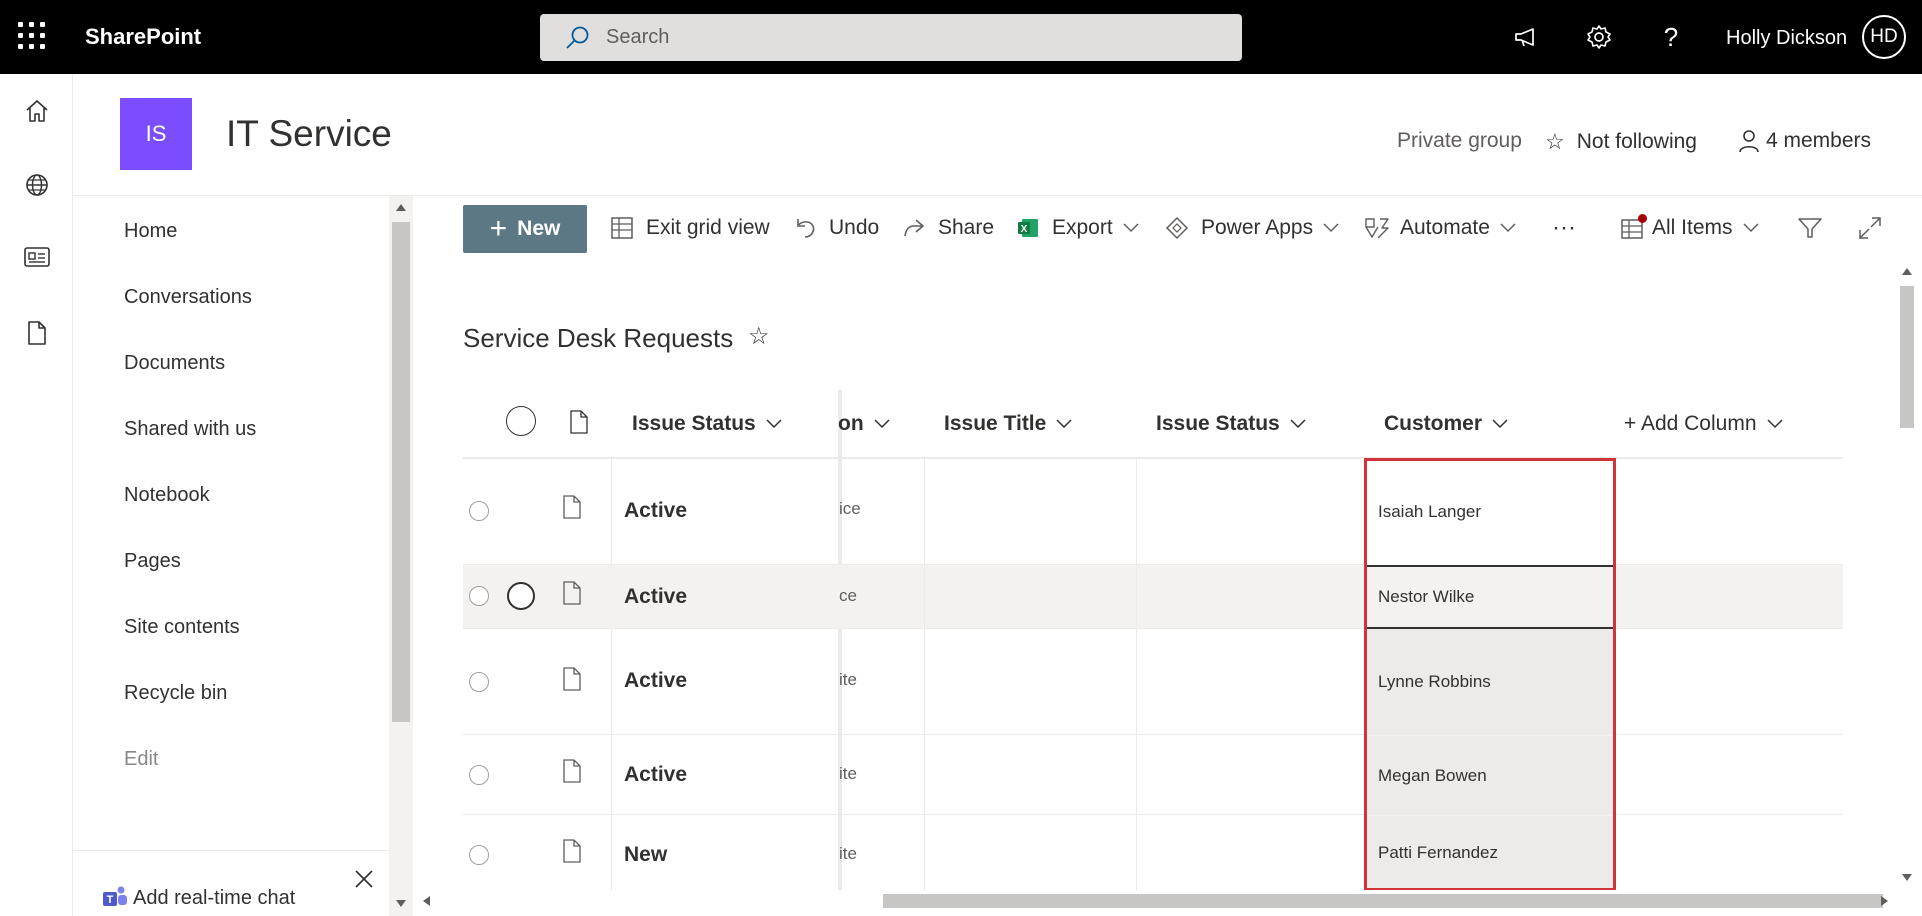 The height and width of the screenshot is (916, 1922). Describe the element at coordinates (694, 423) in the screenshot. I see `column-header-label: Issue Status` at that location.